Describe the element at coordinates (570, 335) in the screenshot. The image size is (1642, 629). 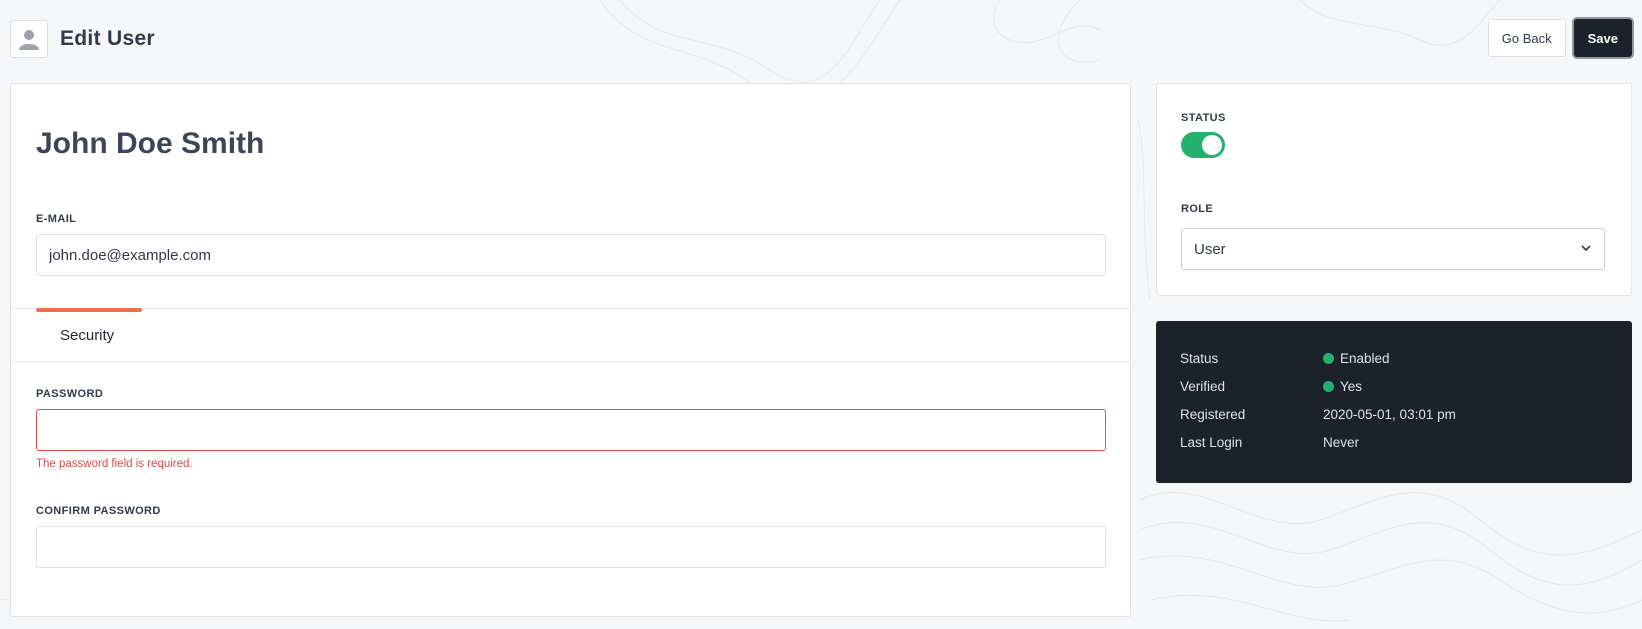
I see `tabs-bar: Security` at that location.